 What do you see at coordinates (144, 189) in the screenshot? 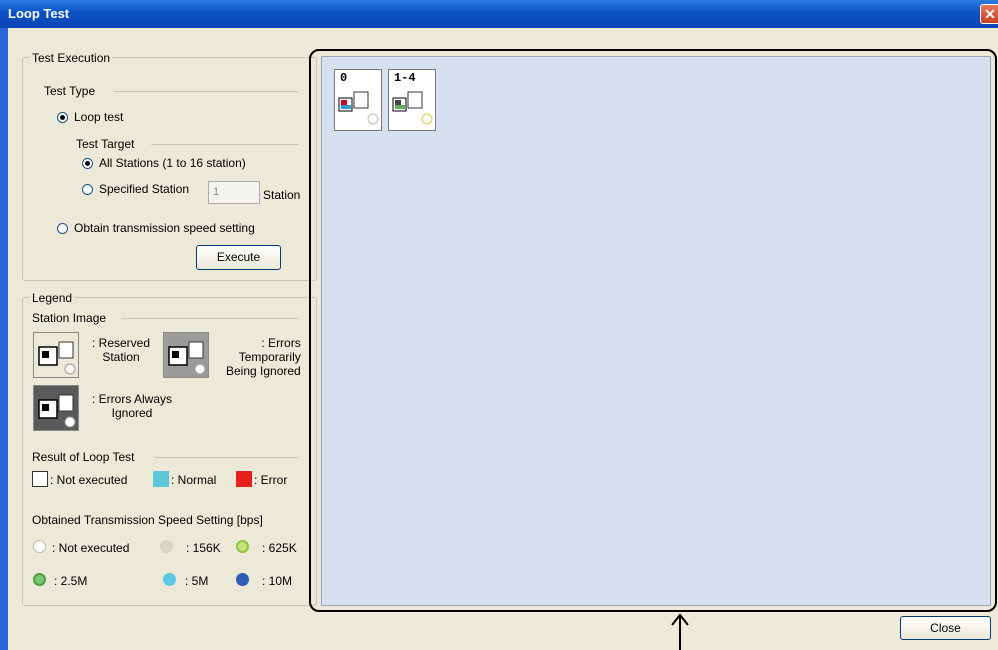
I see `specified-station-label: Specified Station` at bounding box center [144, 189].